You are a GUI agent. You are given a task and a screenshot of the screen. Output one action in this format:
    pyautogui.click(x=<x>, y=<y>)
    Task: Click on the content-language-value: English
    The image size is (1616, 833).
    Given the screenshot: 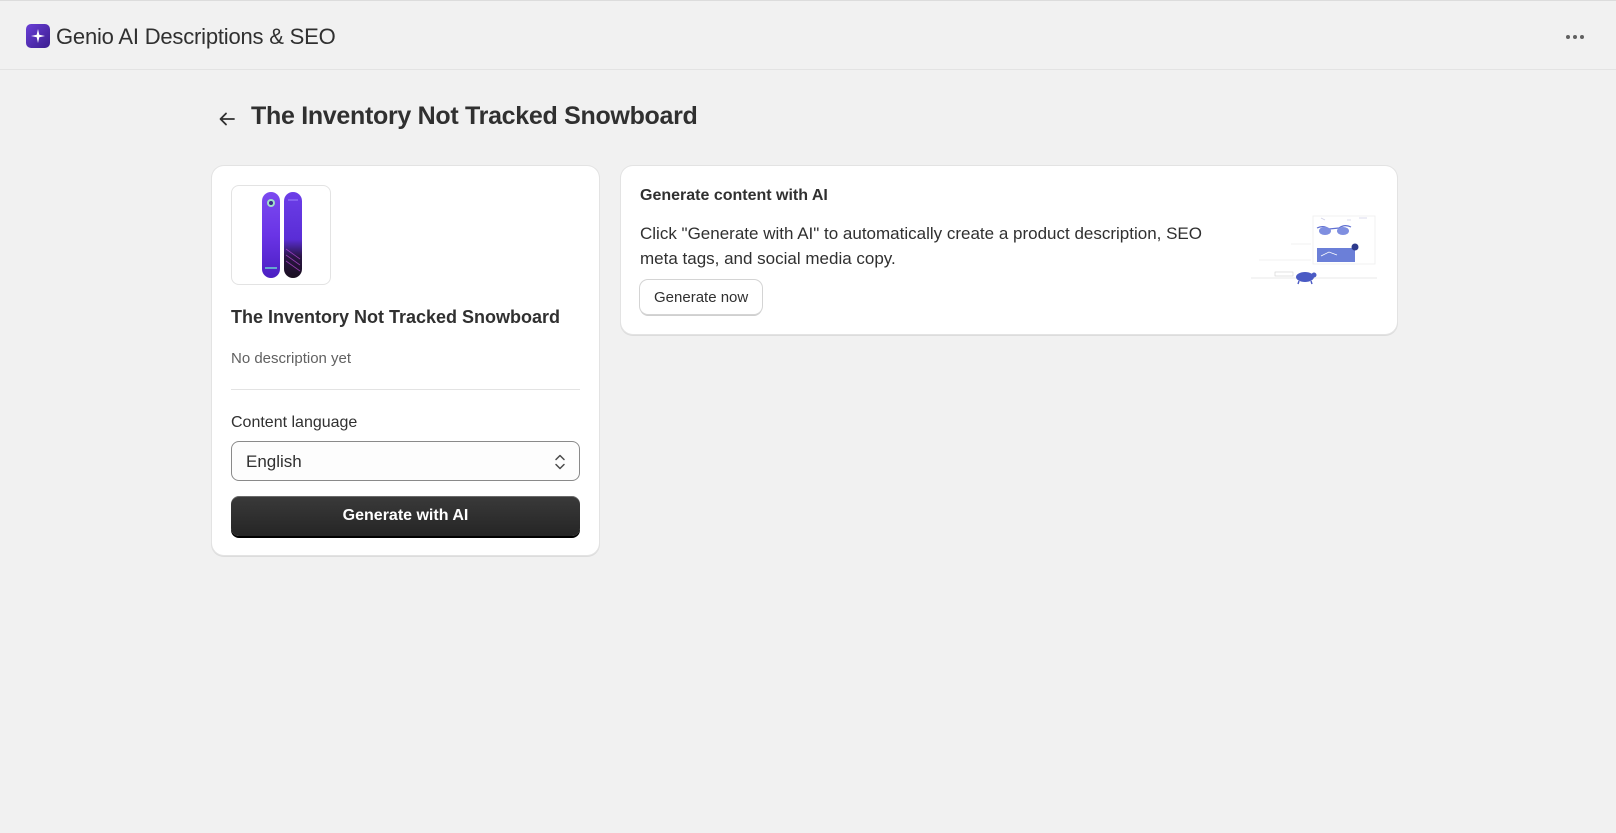 What is the action you would take?
    pyautogui.click(x=274, y=461)
    